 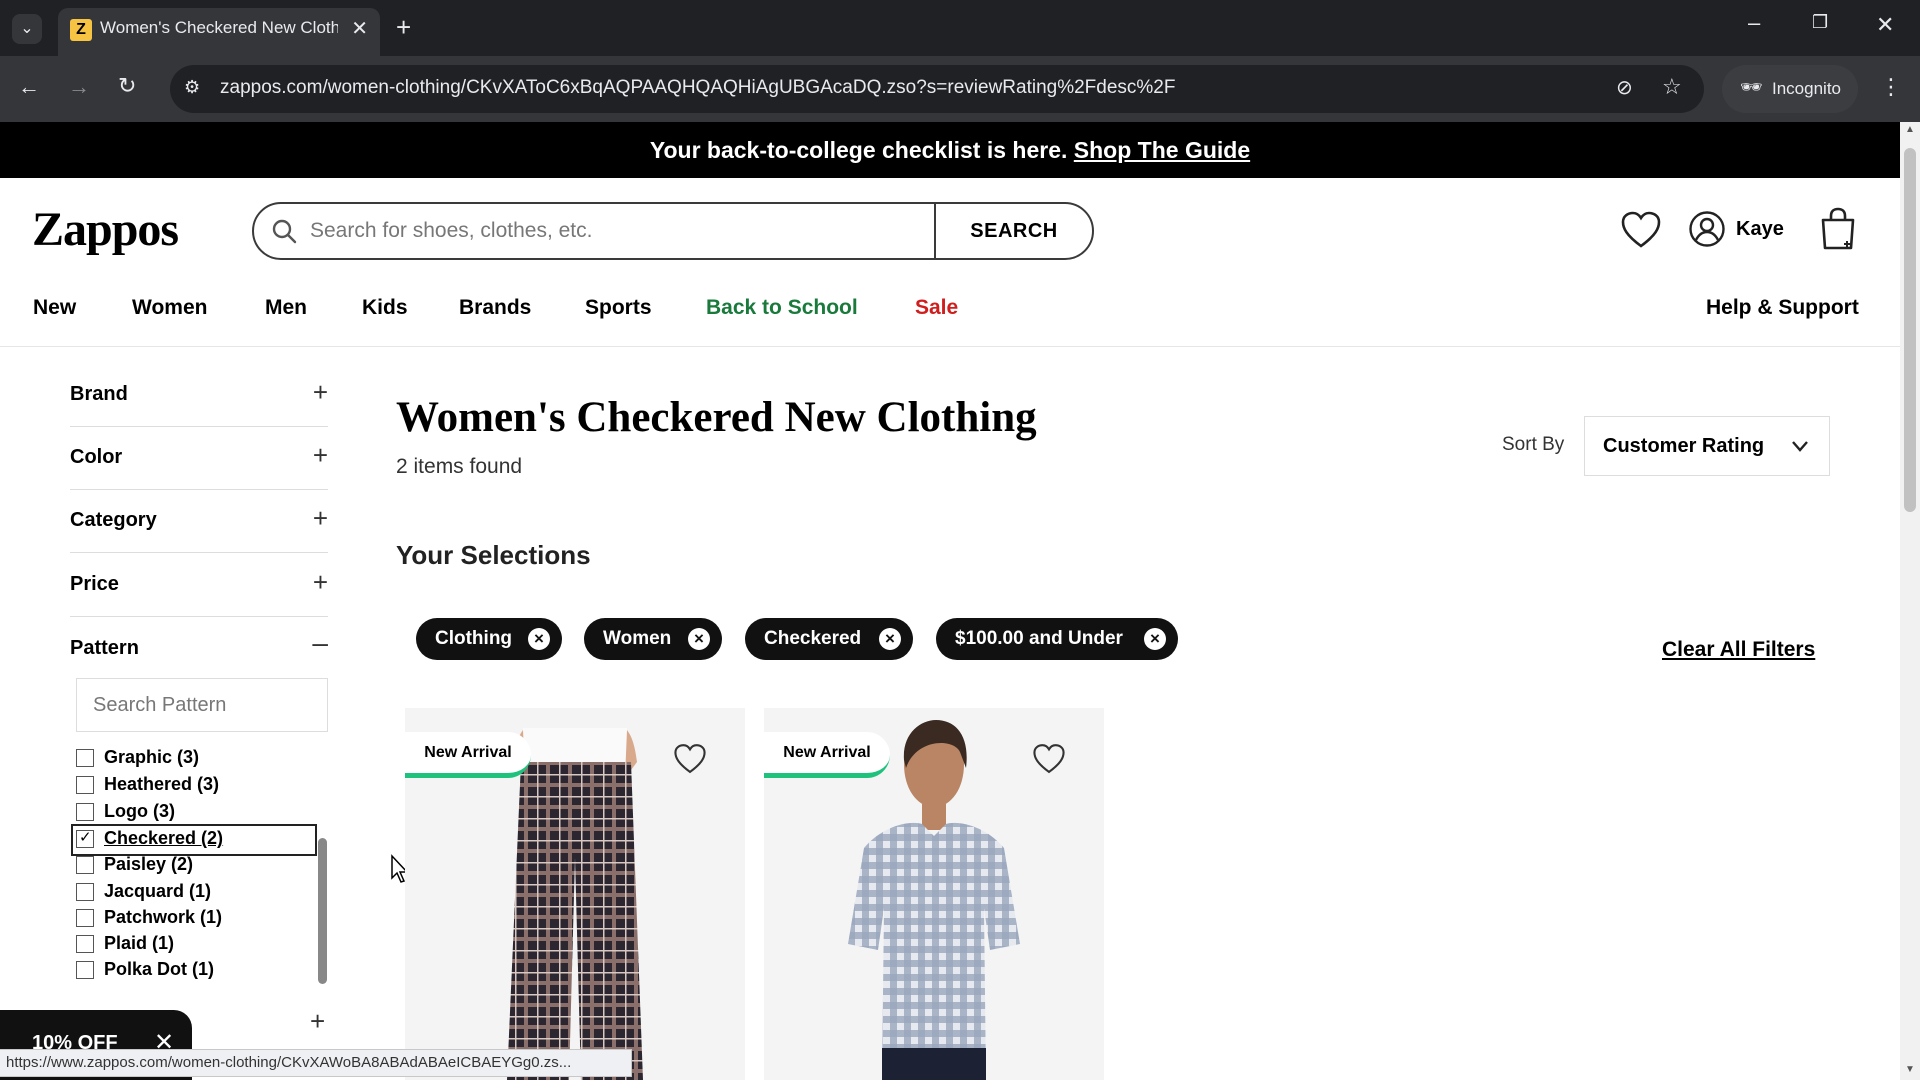 What do you see at coordinates (54, 308) in the screenshot?
I see `nav-new: New` at bounding box center [54, 308].